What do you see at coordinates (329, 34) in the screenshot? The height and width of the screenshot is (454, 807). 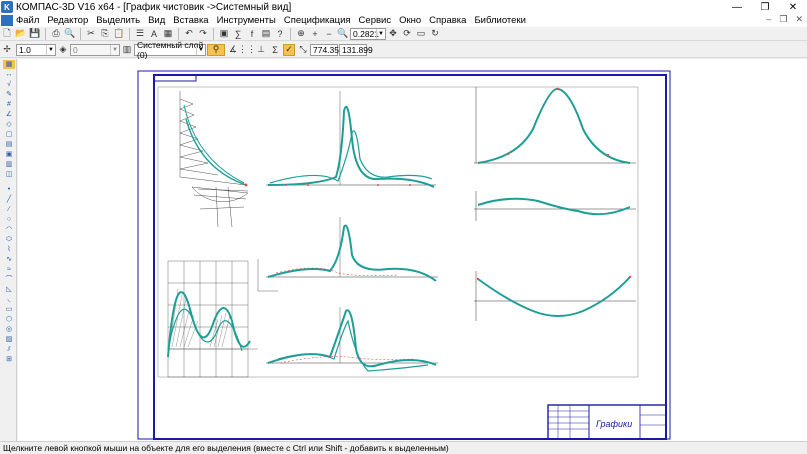 I see `zoom-out-icon: −` at bounding box center [329, 34].